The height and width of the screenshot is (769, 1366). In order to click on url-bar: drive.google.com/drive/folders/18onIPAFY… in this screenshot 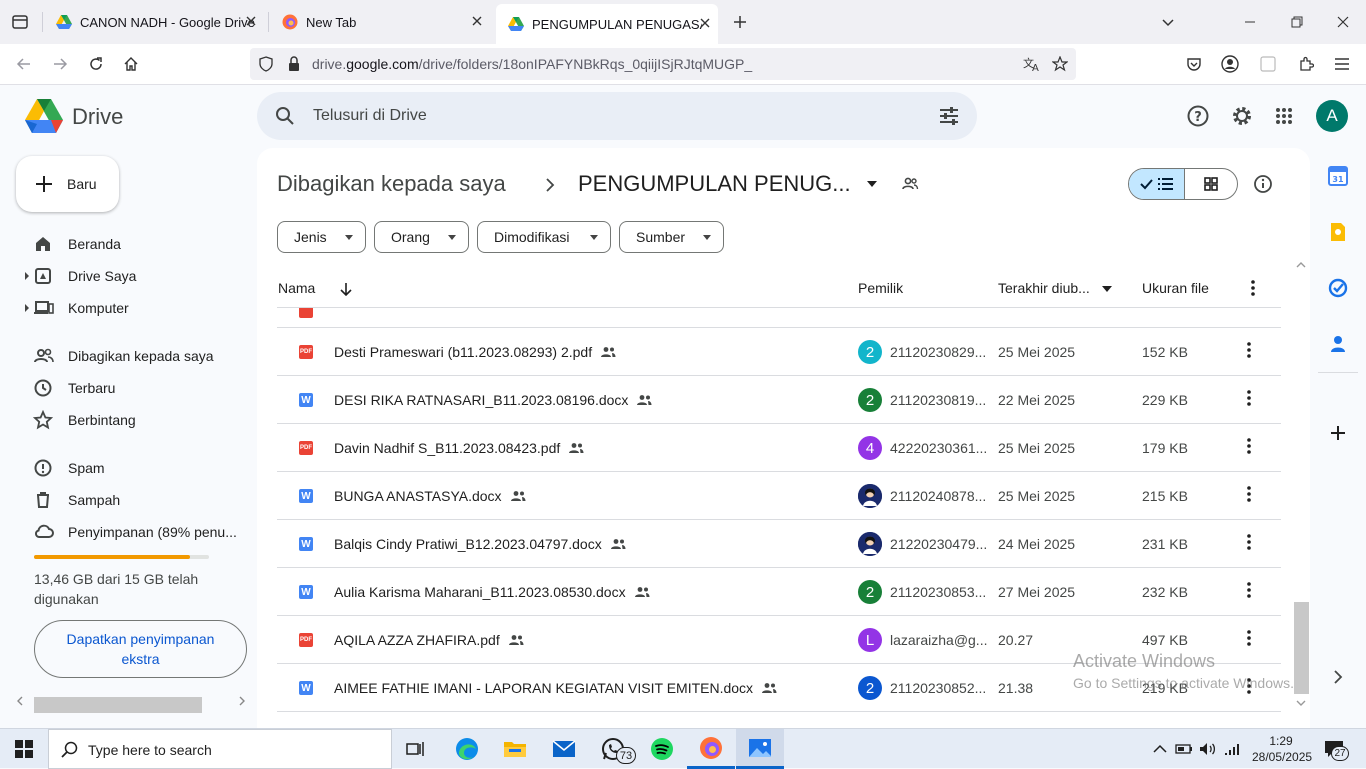, I will do `click(663, 64)`.